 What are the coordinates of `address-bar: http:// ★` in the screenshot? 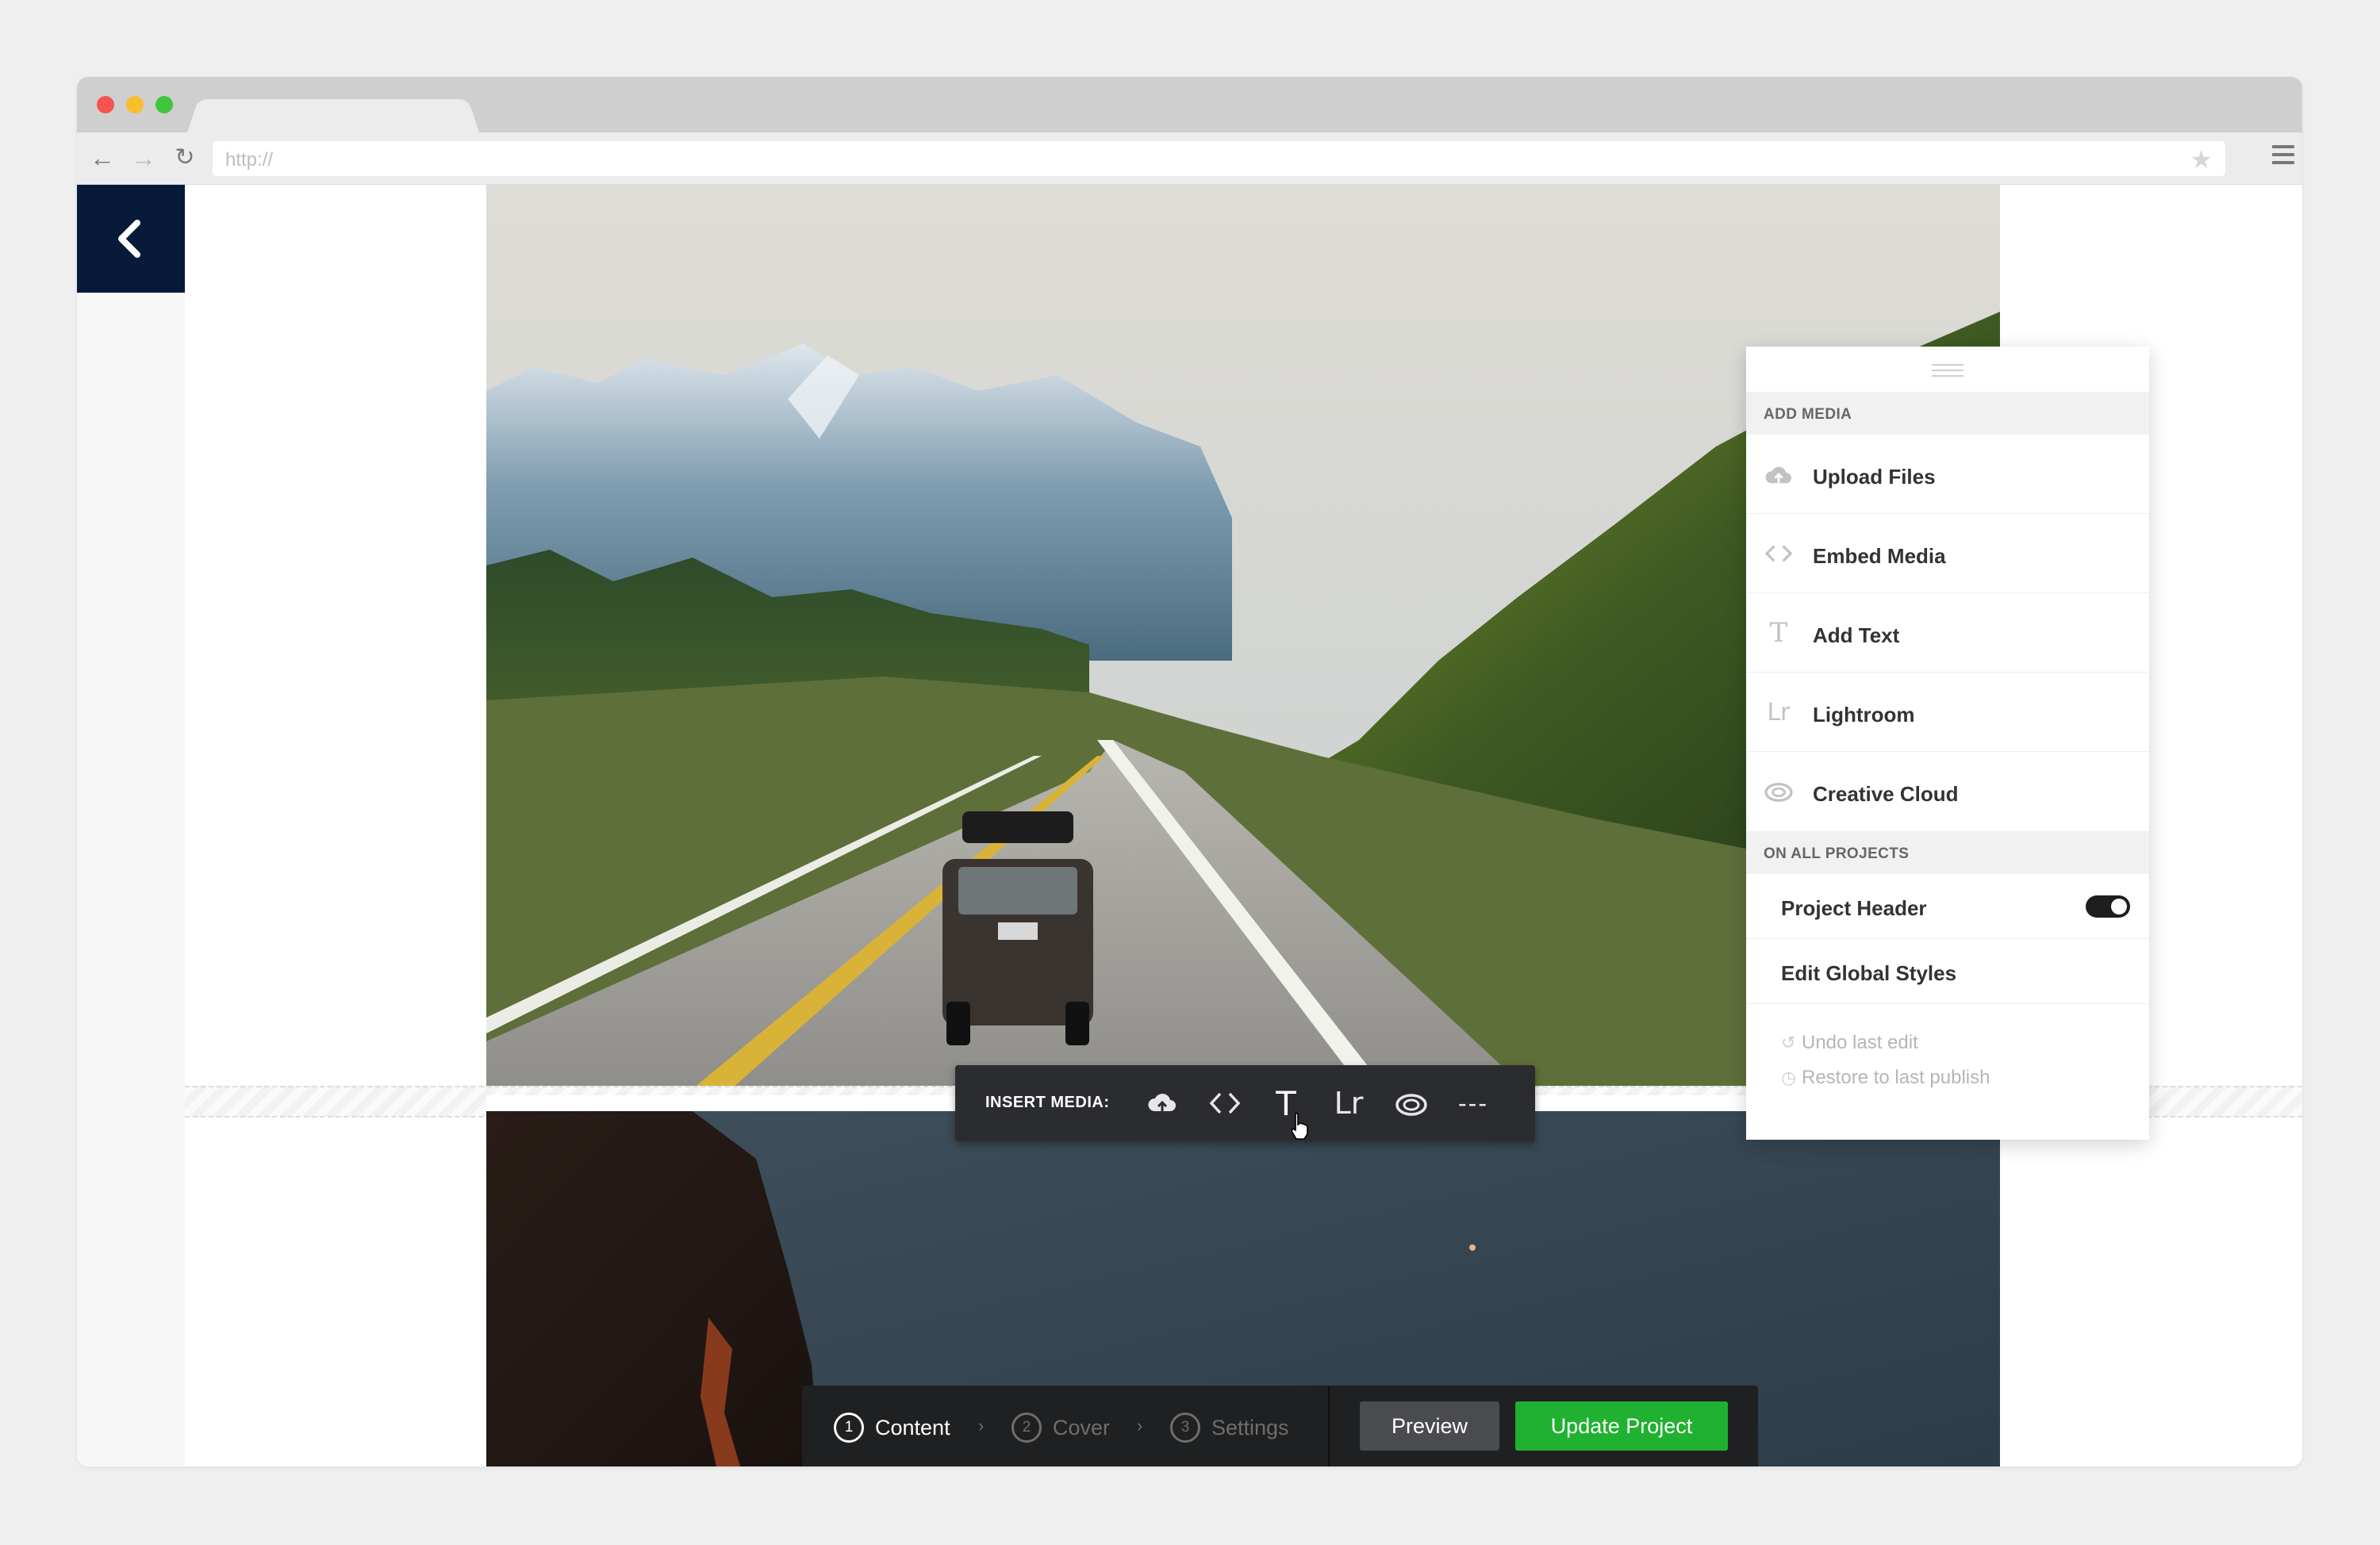 It's located at (1219, 158).